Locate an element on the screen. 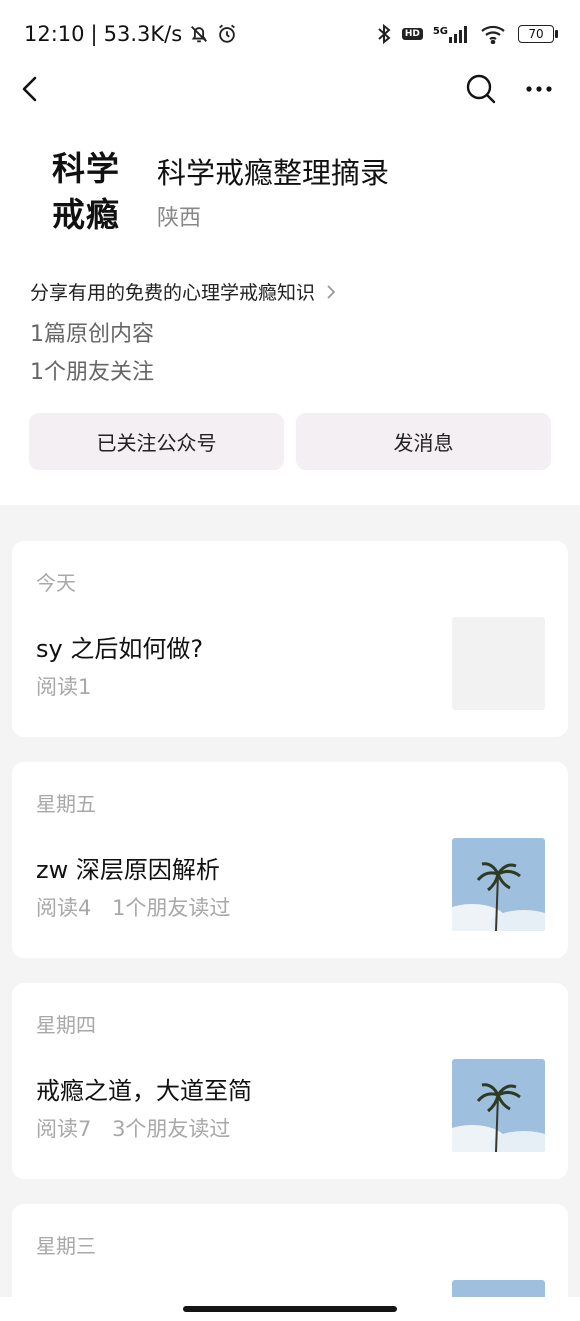  account-region: 陕西 is located at coordinates (179, 218).